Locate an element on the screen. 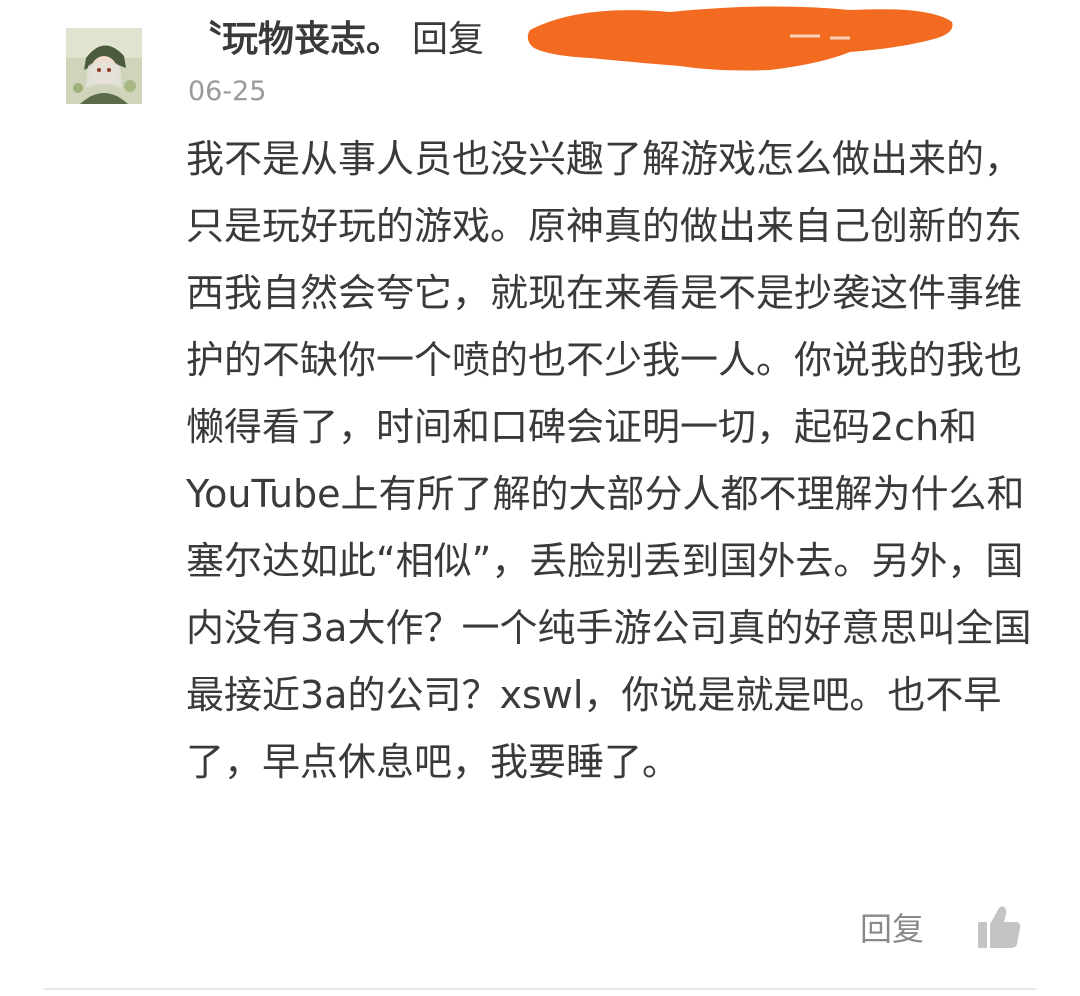 Image resolution: width=1080 pixels, height=996 pixels. comment-header: 〝玩物丧志。 回复 is located at coordinates (335, 38).